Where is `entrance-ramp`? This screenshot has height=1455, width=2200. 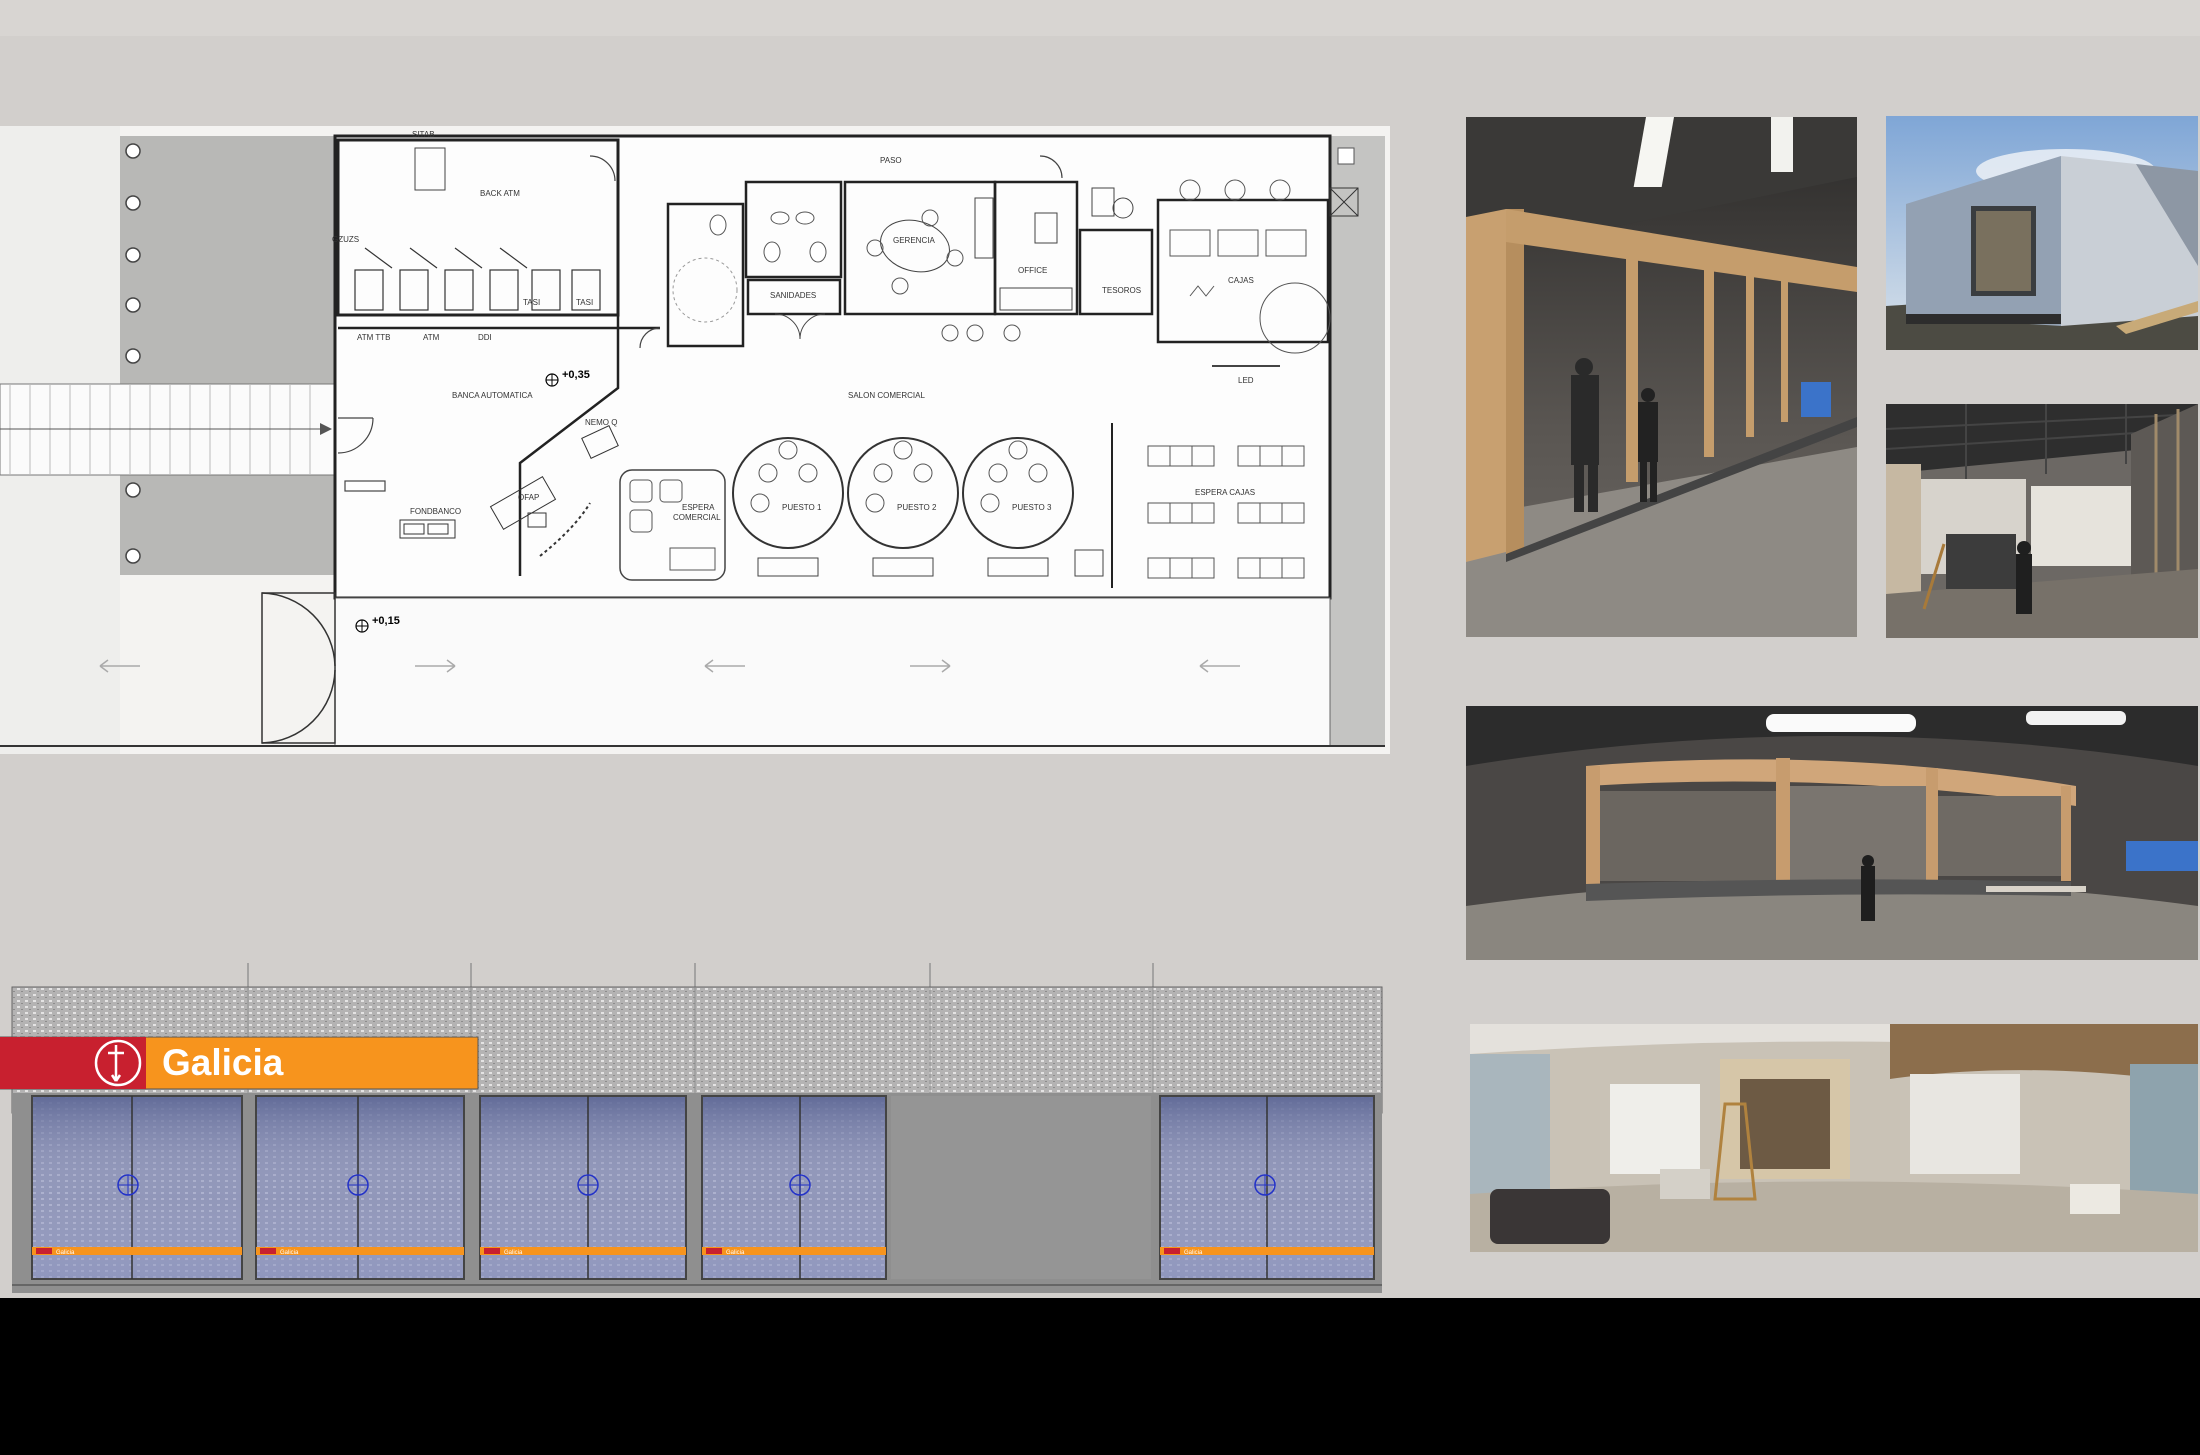
entrance-ramp is located at coordinates (168, 429).